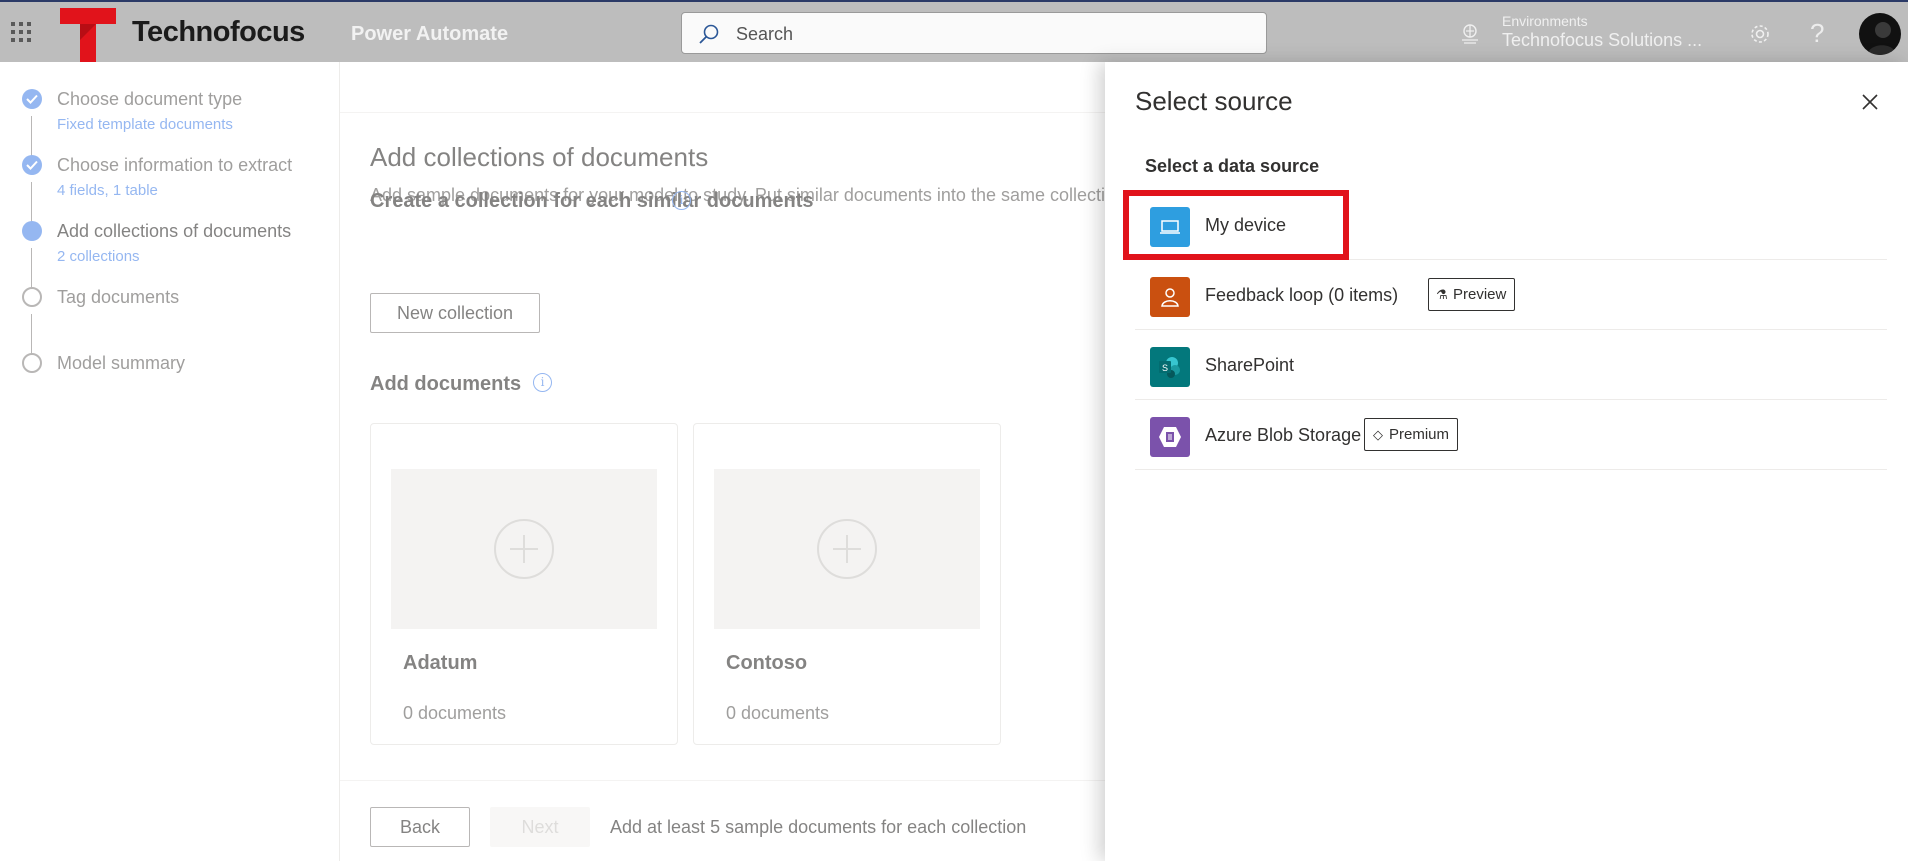 The width and height of the screenshot is (1908, 861). What do you see at coordinates (1232, 166) in the screenshot?
I see `panel-subtitle: Select a data source` at bounding box center [1232, 166].